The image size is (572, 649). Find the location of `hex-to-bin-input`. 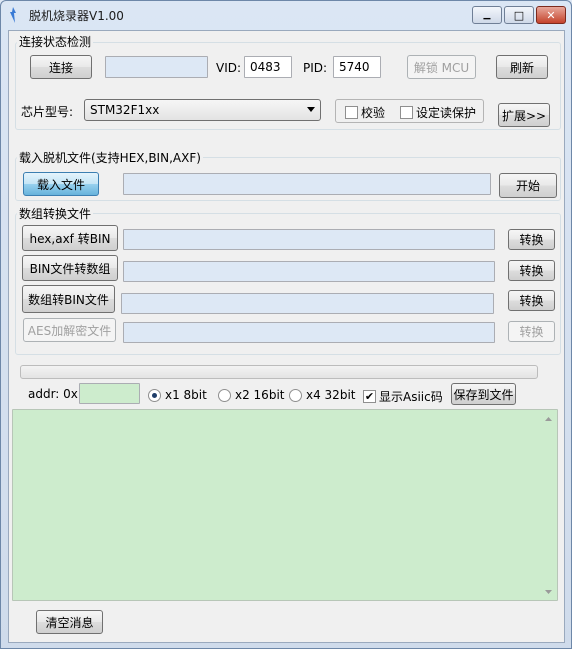

hex-to-bin-input is located at coordinates (309, 239).